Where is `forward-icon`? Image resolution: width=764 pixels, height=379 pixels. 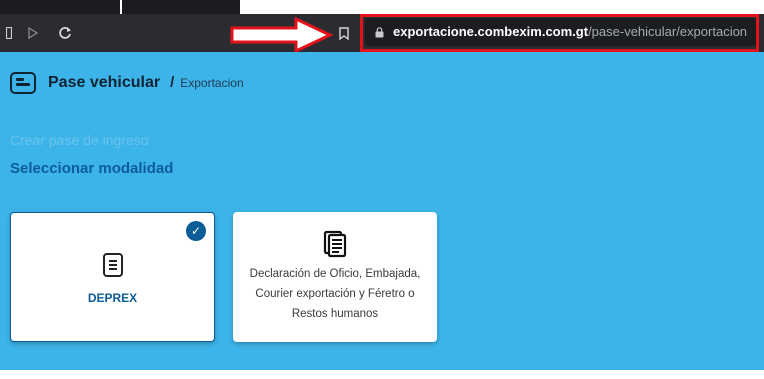
forward-icon is located at coordinates (33, 33).